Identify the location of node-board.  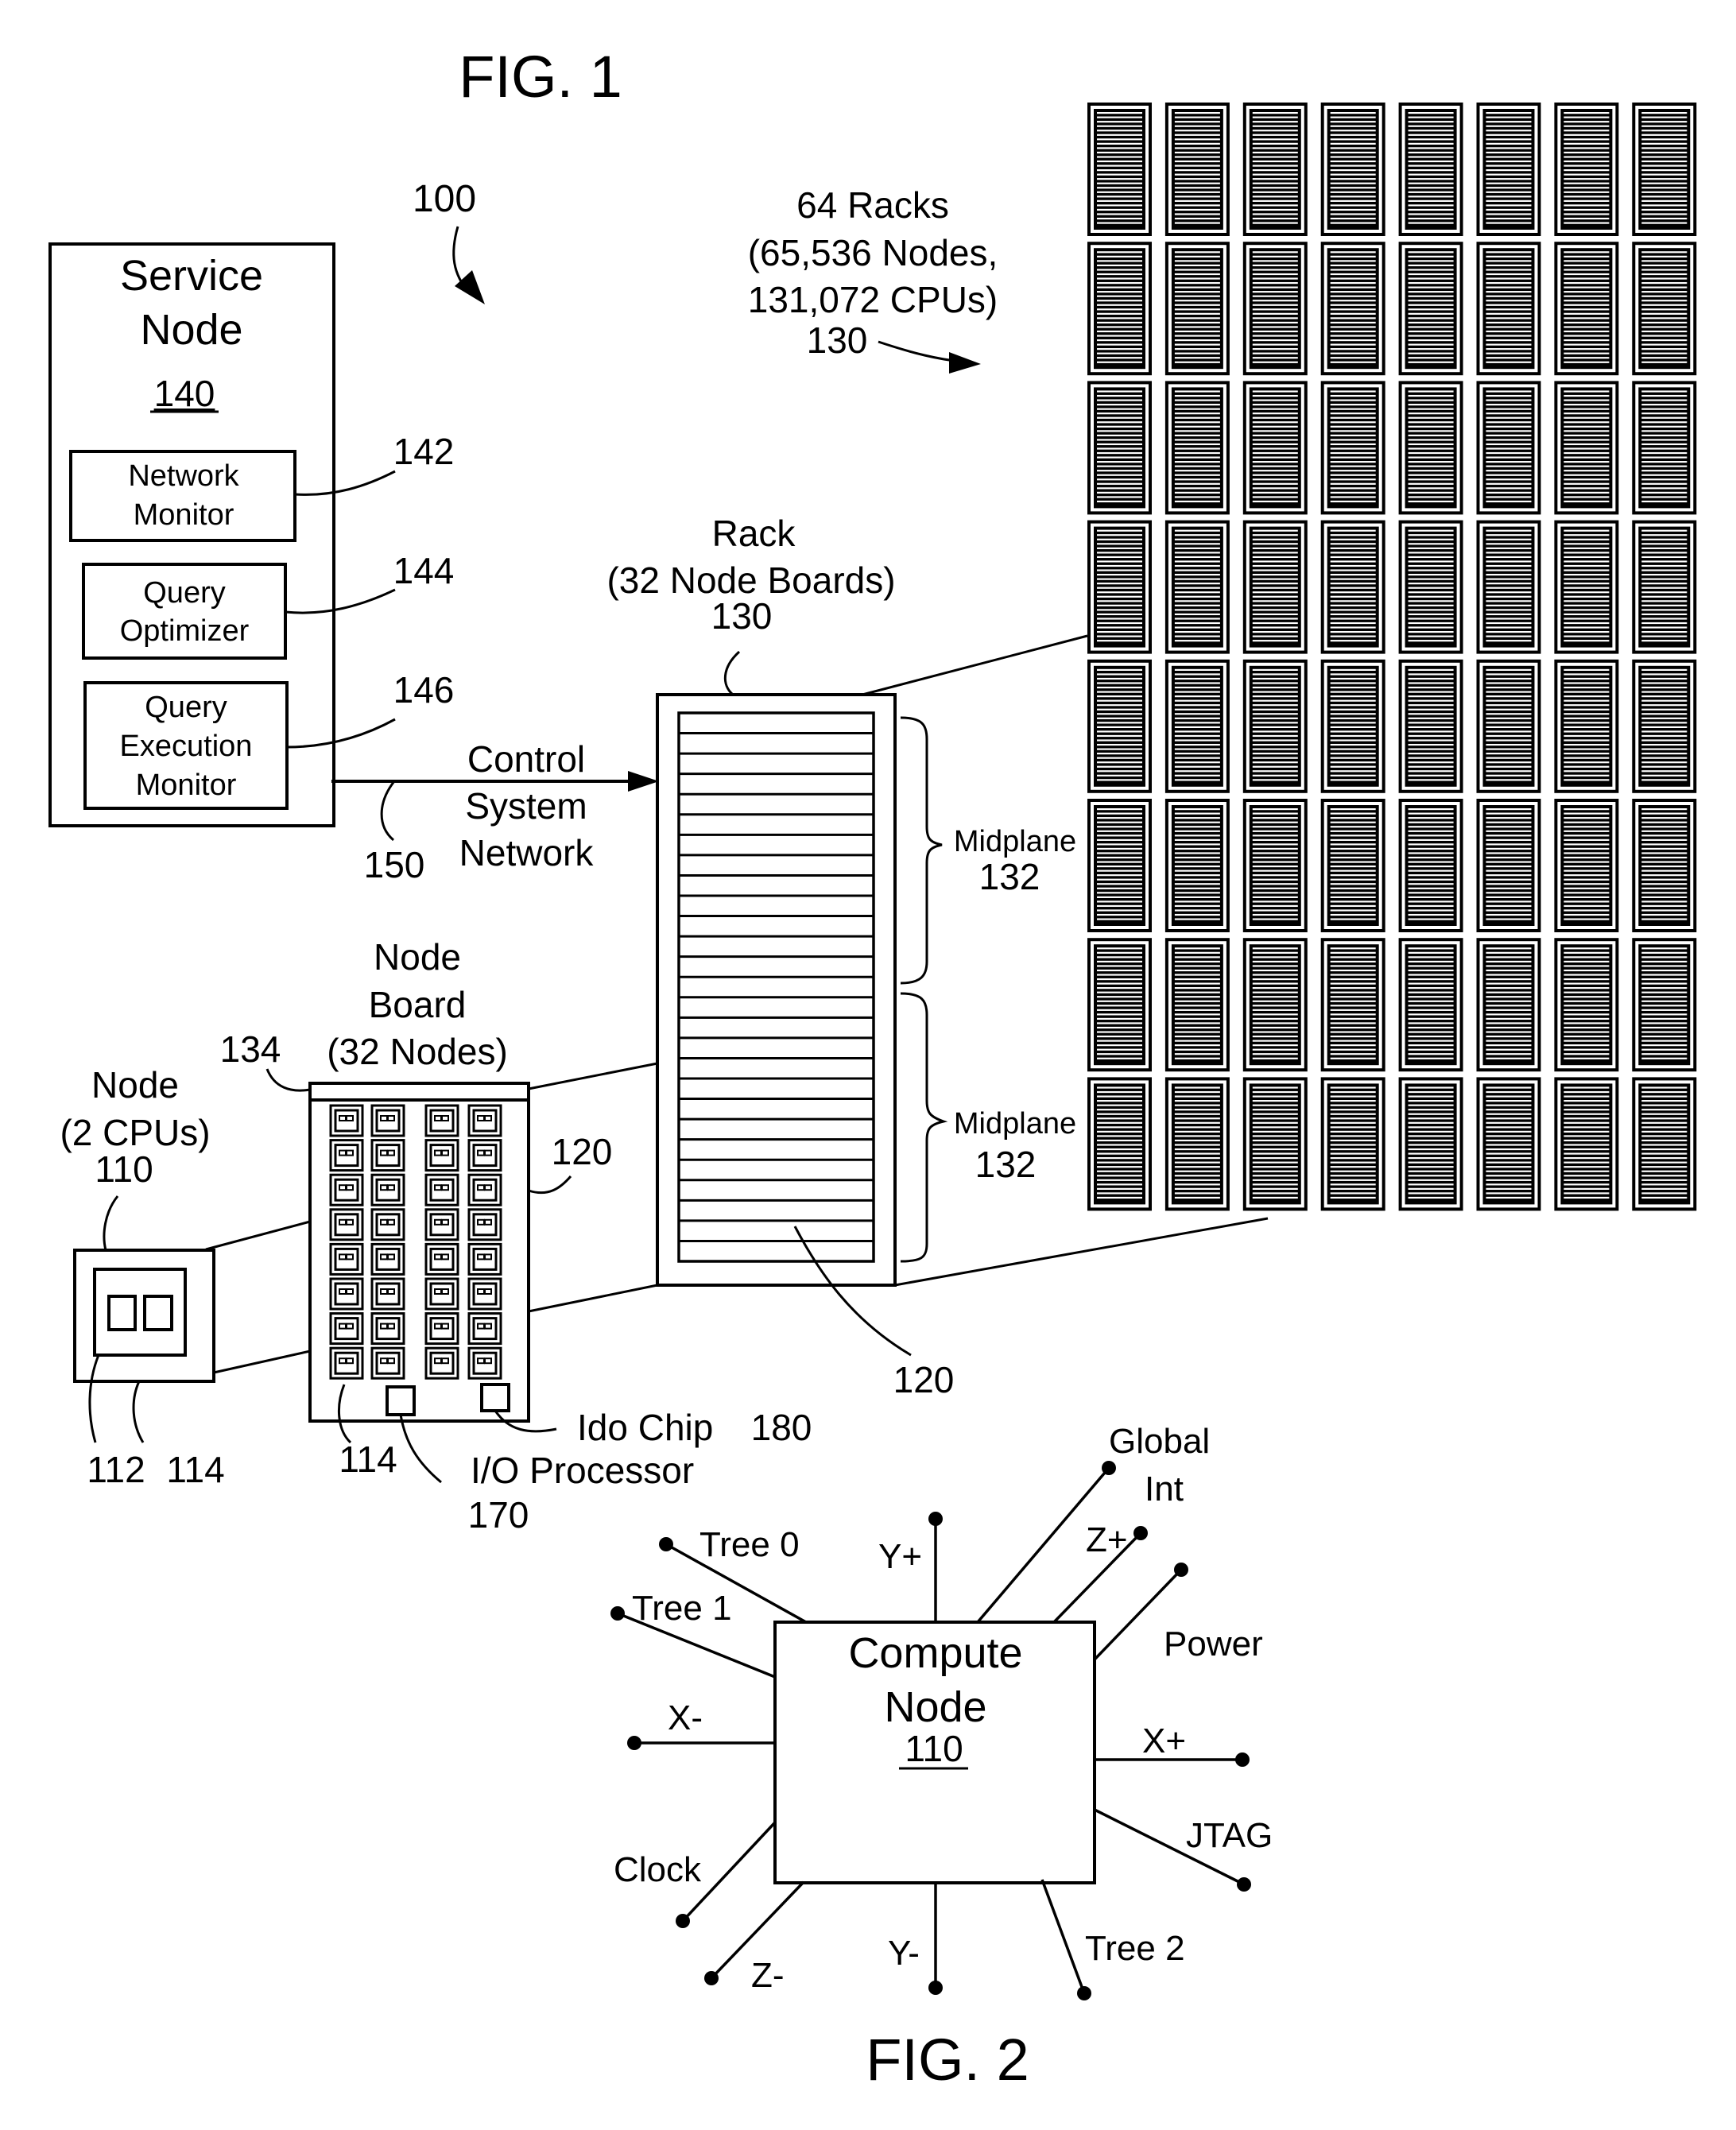
(419, 1252).